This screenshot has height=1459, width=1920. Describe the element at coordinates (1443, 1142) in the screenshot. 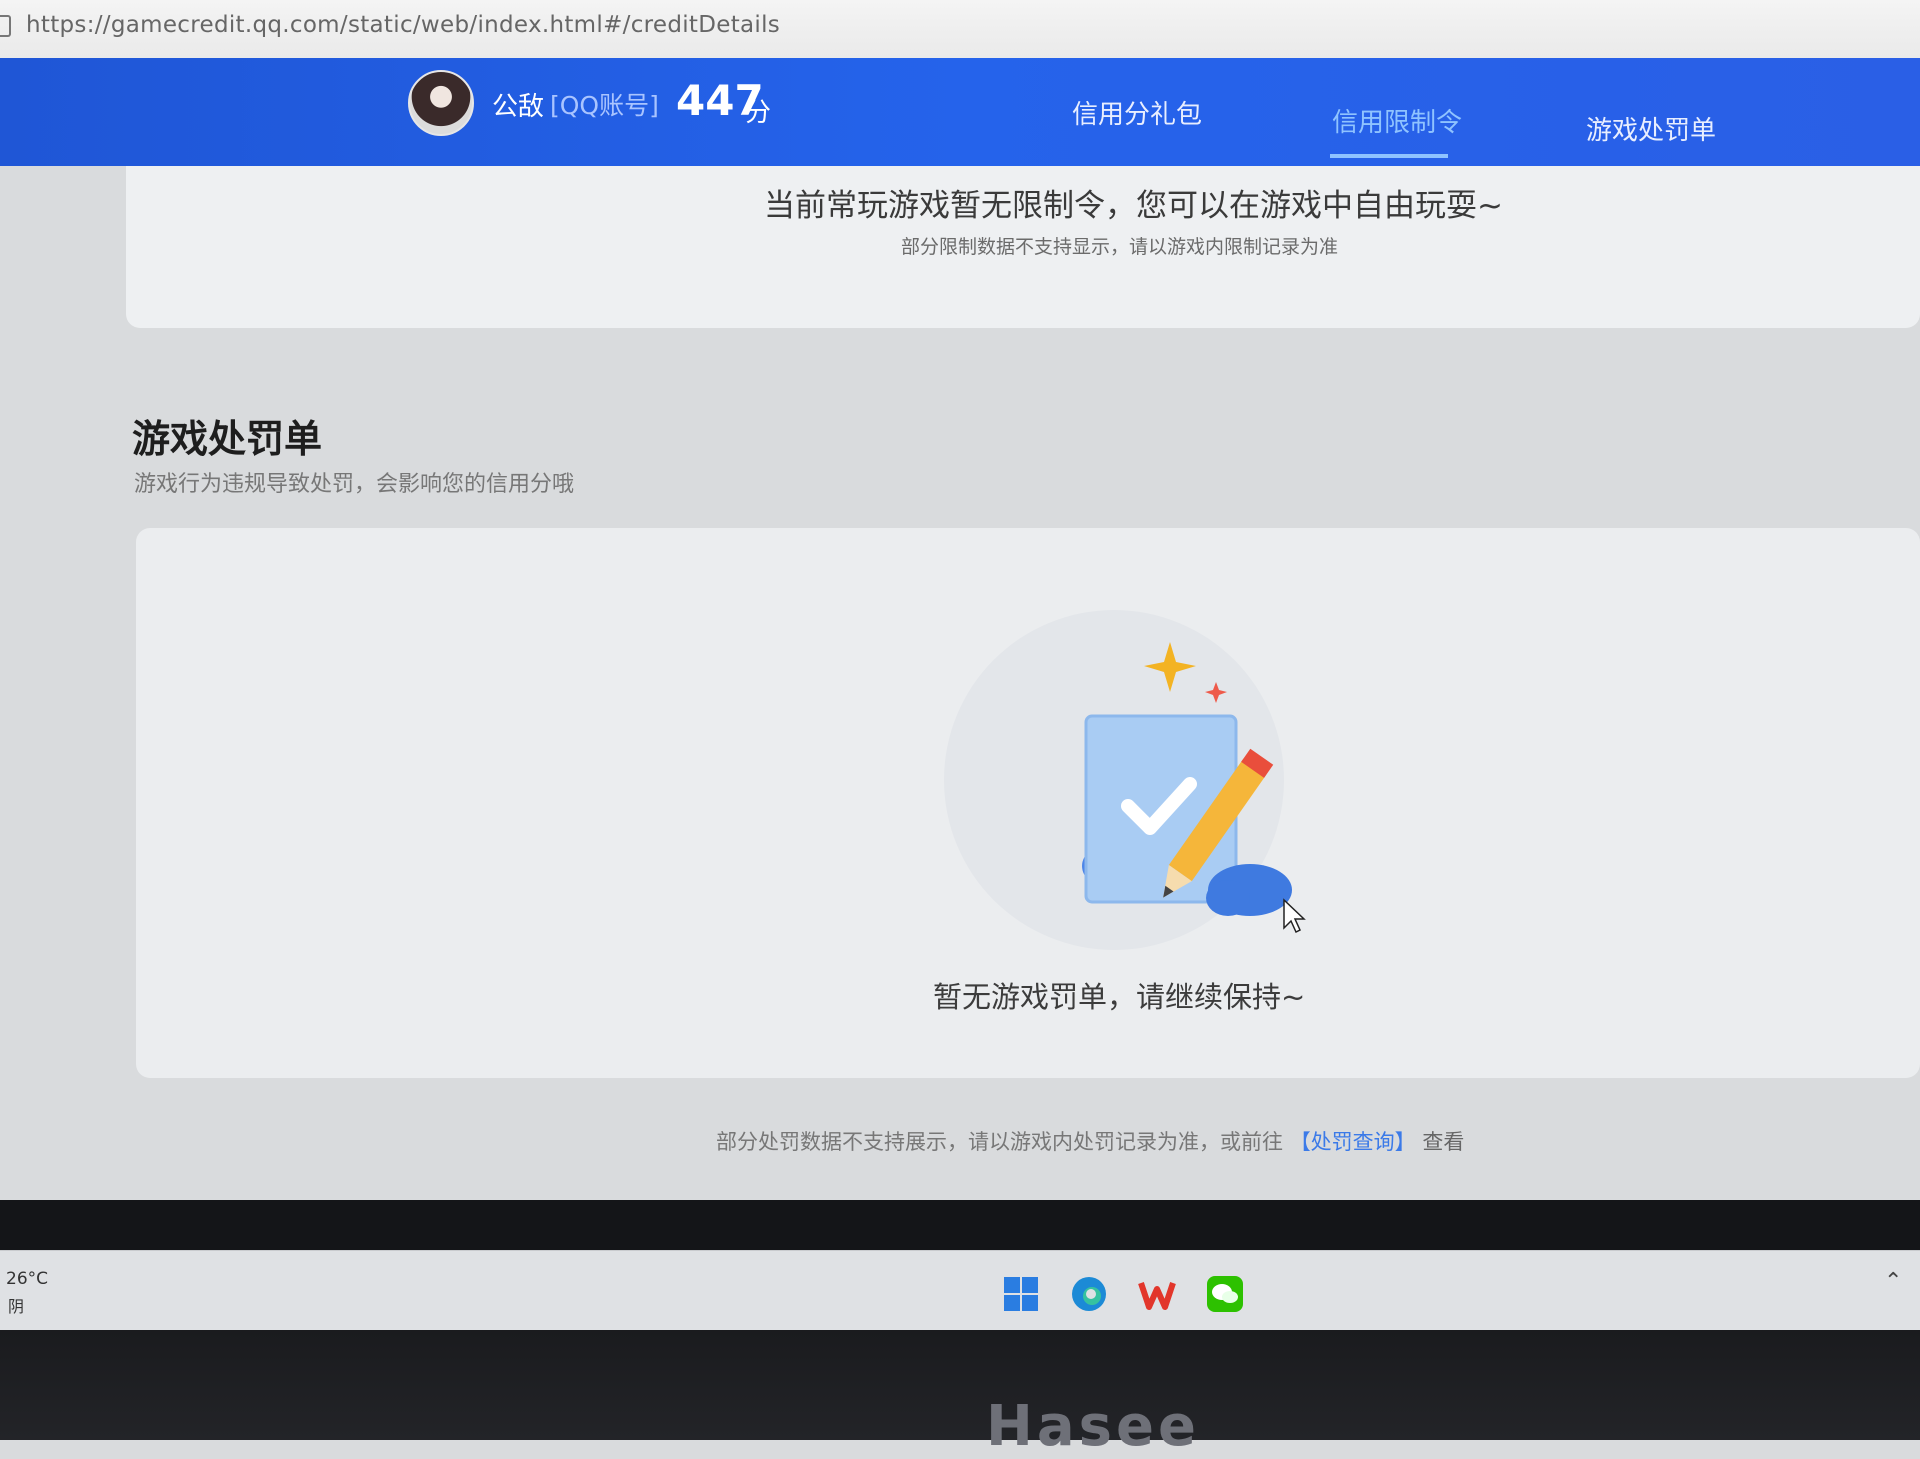

I see `footer-tail: 查看` at that location.